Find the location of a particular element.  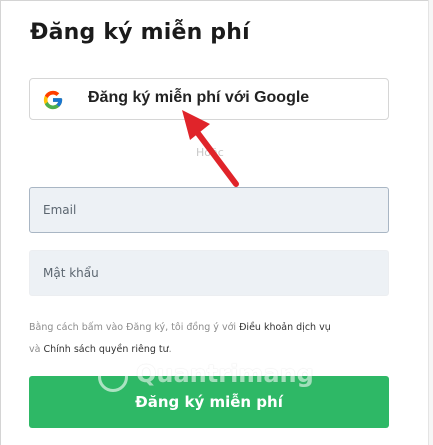

terms-suffix: . is located at coordinates (170, 349).